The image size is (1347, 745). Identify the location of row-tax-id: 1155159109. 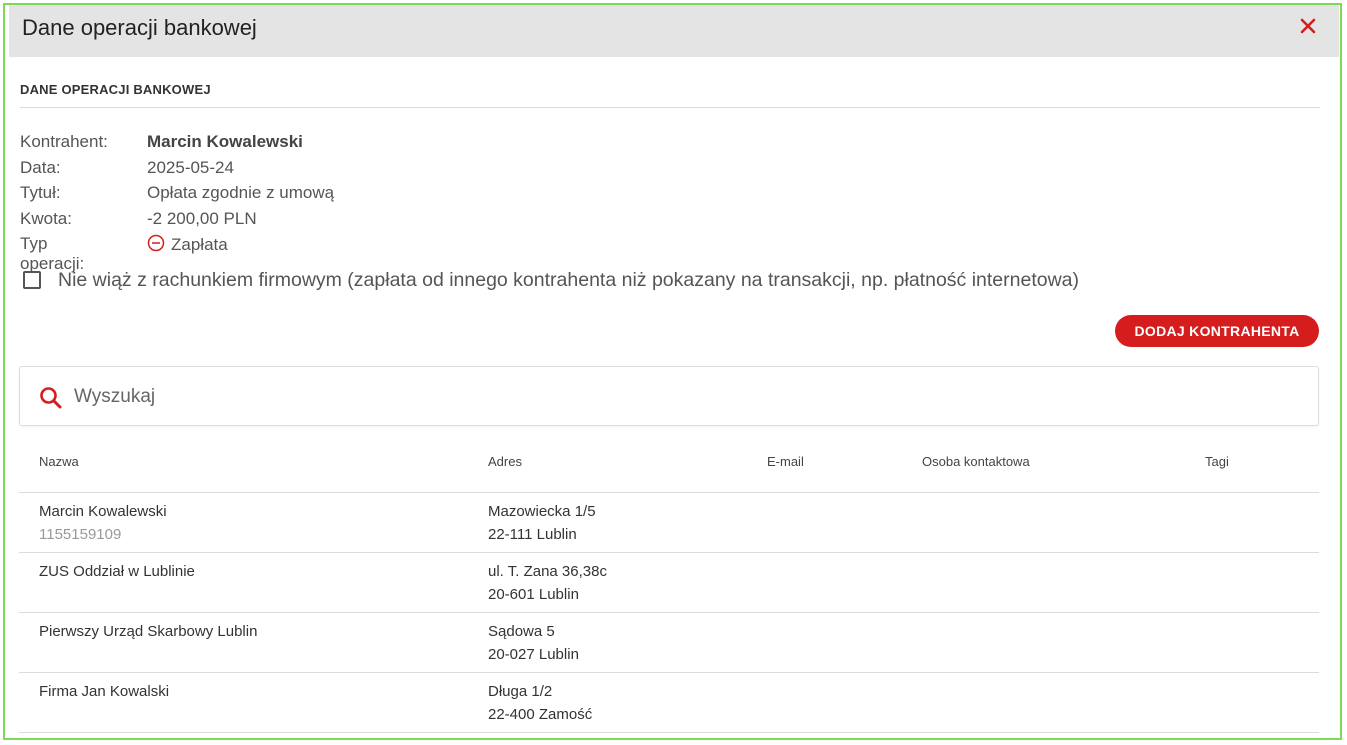
(80, 534).